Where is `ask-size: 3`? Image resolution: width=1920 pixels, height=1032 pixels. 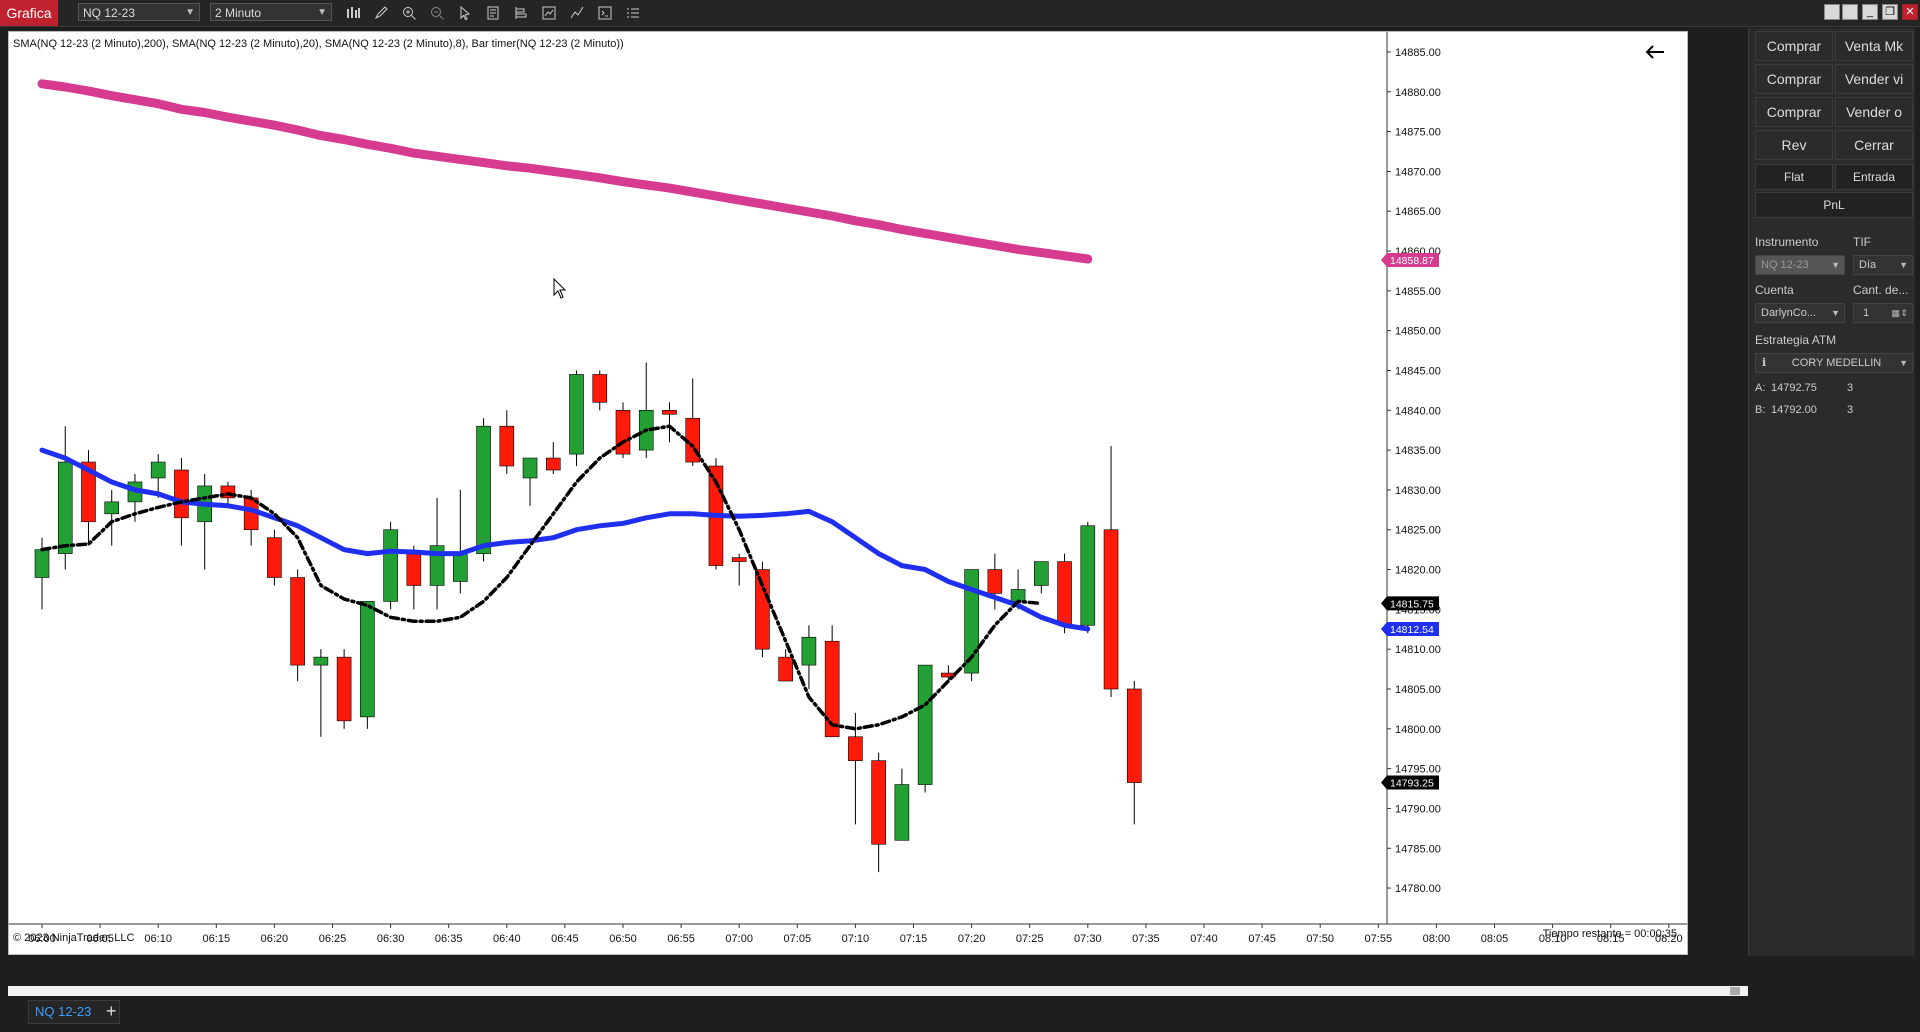
ask-size: 3 is located at coordinates (1850, 388).